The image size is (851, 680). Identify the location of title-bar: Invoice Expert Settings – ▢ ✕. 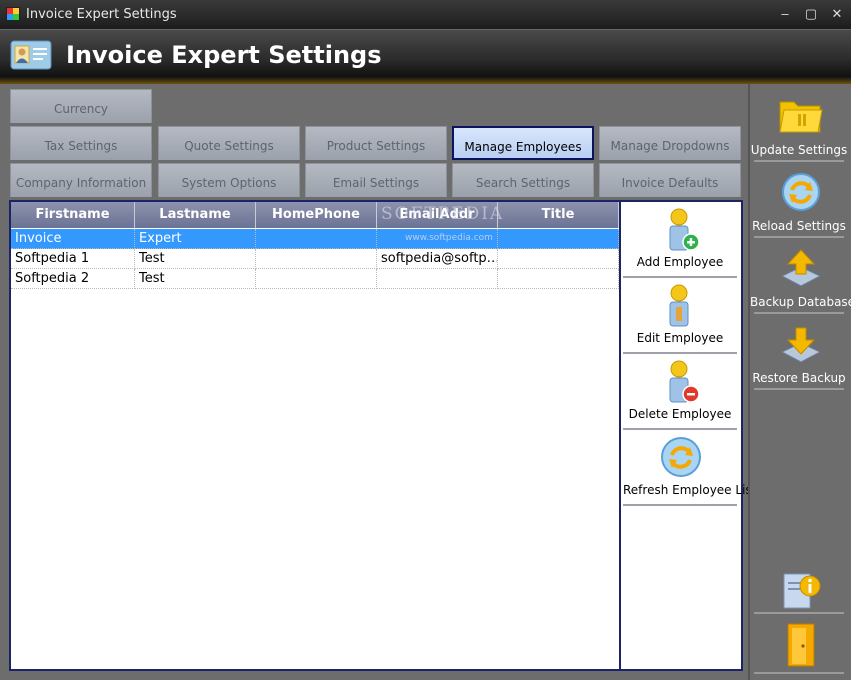
(425, 14).